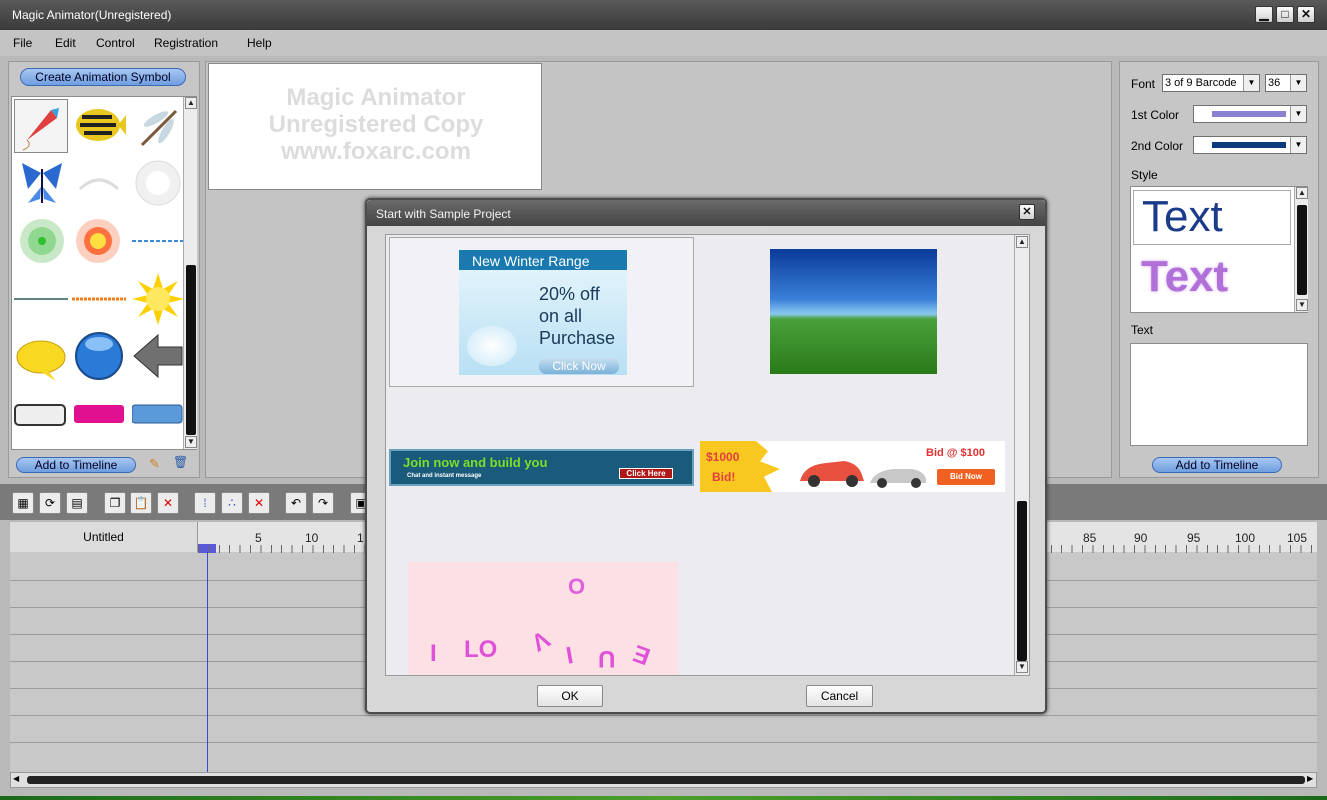 This screenshot has width=1327, height=800. I want to click on dialog-title: Start with Sample Project, so click(443, 214).